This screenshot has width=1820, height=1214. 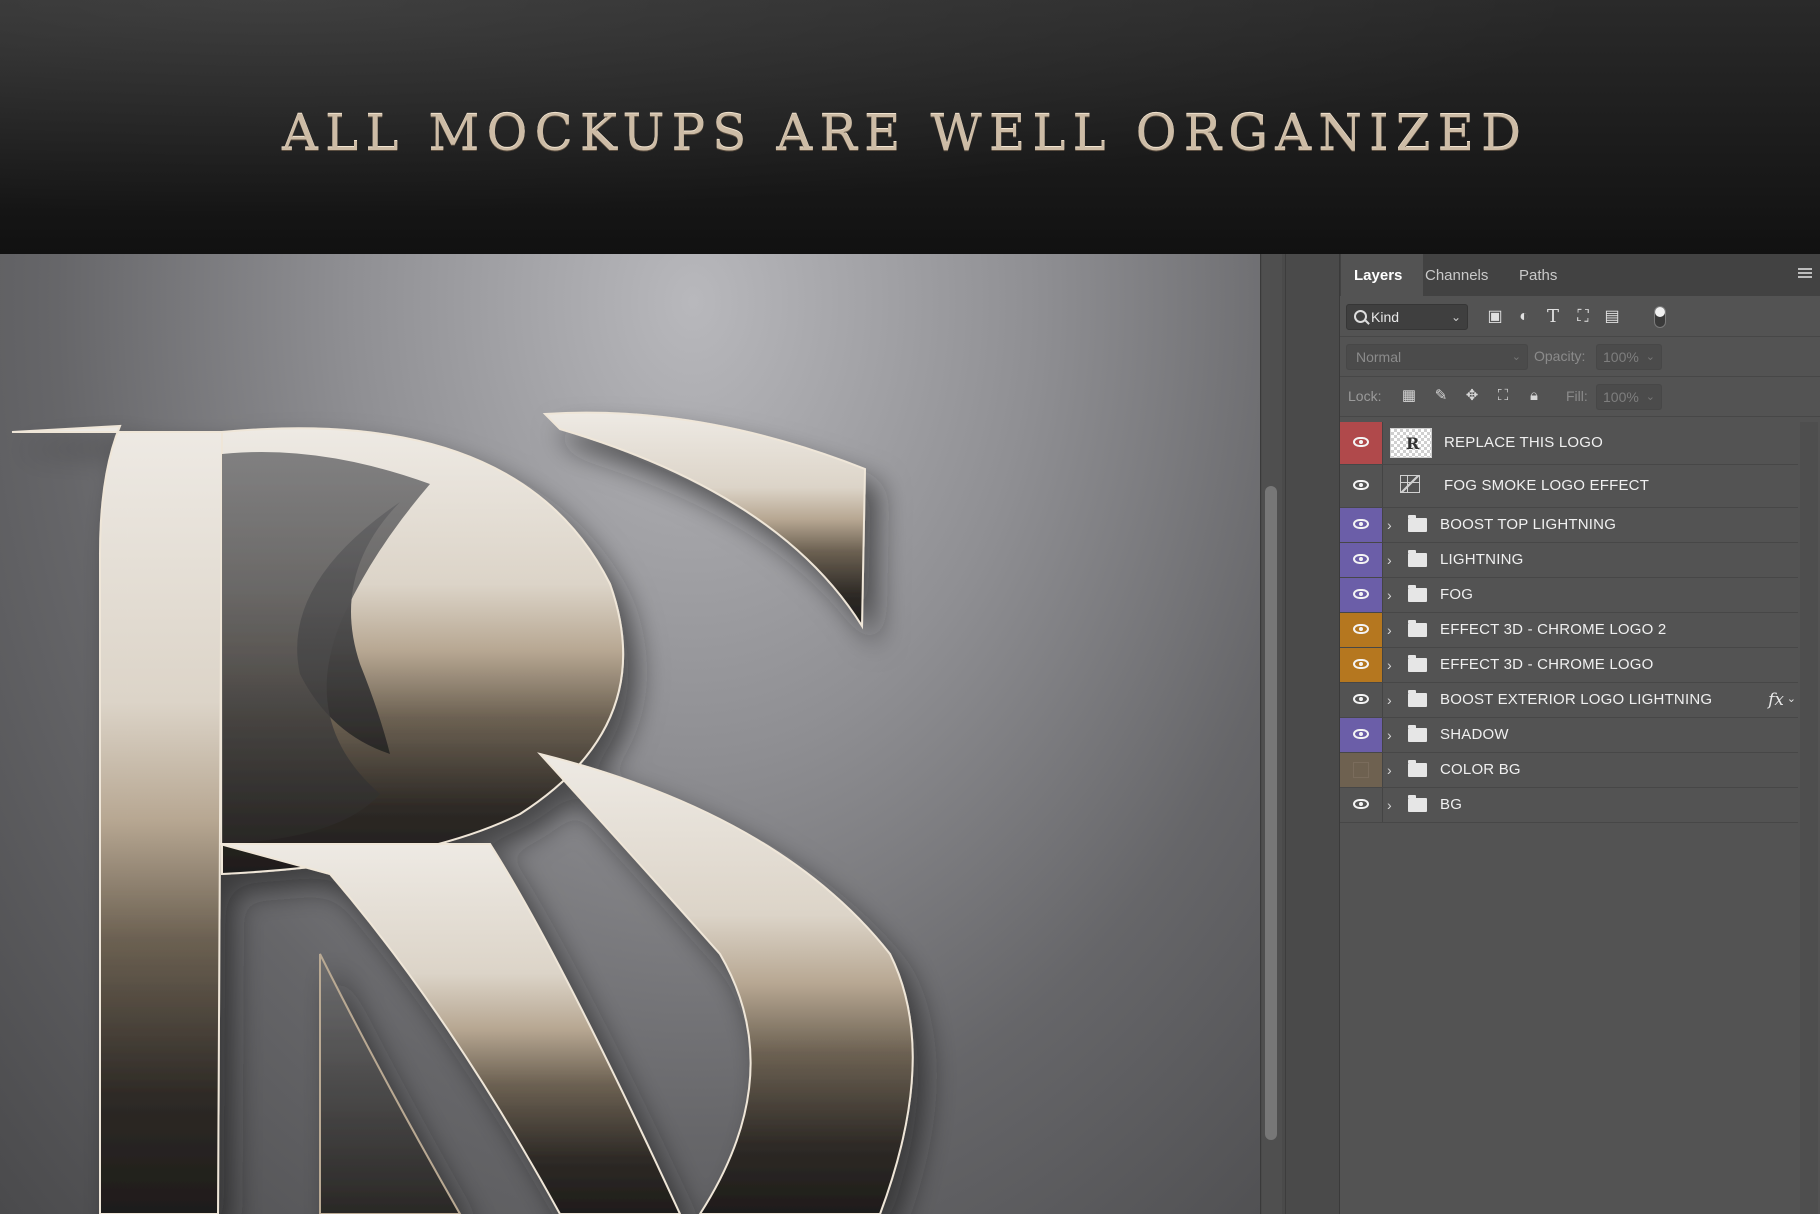 I want to click on type-filter-icon: T, so click(x=1553, y=317).